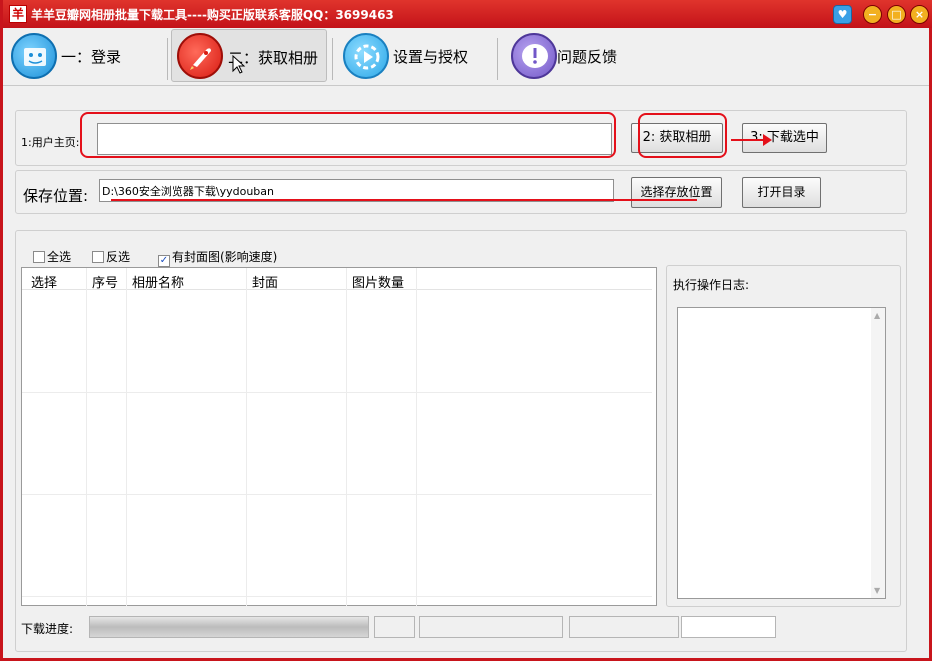 Image resolution: width=932 pixels, height=661 pixels. What do you see at coordinates (842, 14) in the screenshot?
I see `skin-icon: ♥` at bounding box center [842, 14].